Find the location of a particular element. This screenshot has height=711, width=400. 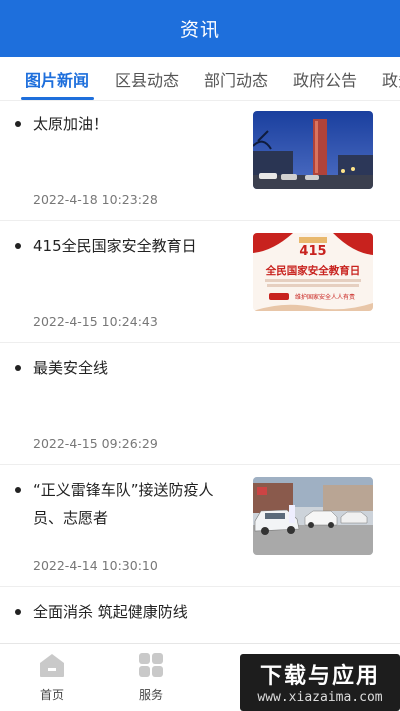

news-title: 全面消杀 筑起健康防线 is located at coordinates (110, 612).